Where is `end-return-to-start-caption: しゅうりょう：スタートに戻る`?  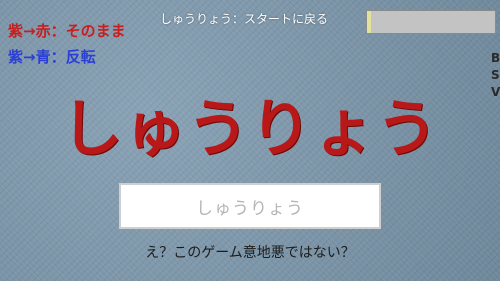
end-return-to-start-caption: しゅうりょう：スタートに戻る is located at coordinates (244, 19).